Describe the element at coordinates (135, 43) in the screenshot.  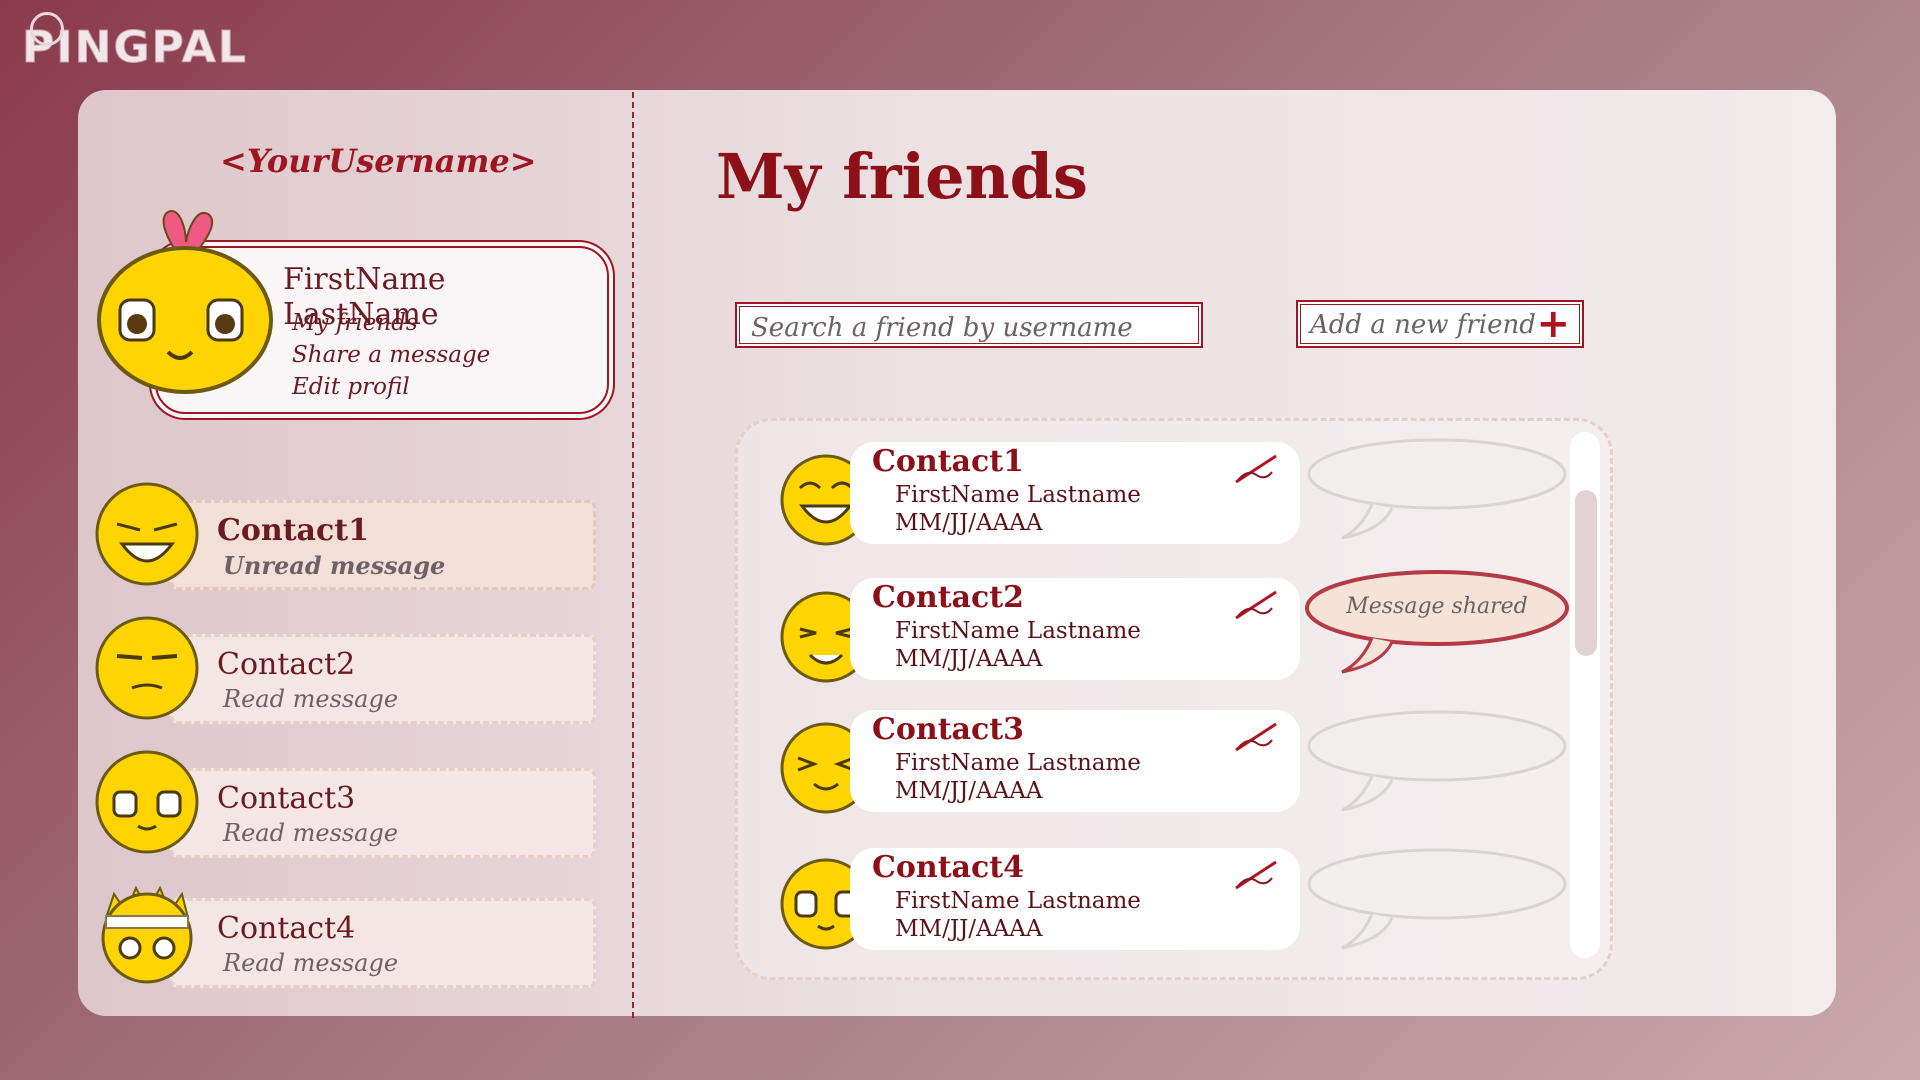
I see `app-logo: PINGPAL` at that location.